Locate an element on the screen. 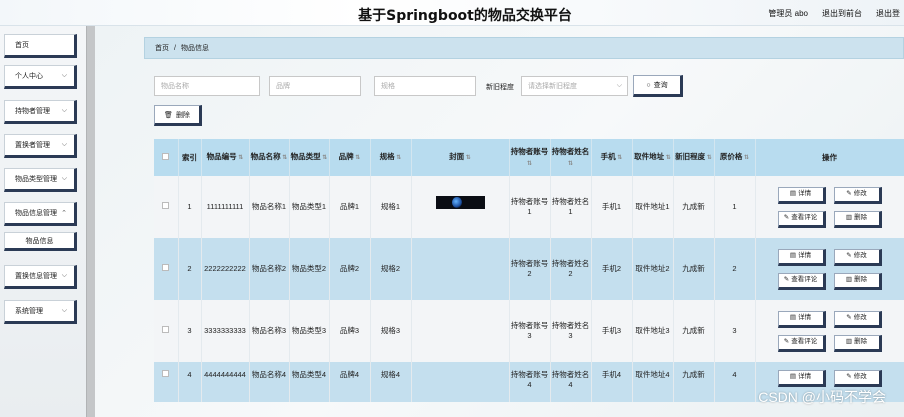 This screenshot has width=904, height=417. cell-index: 4 is located at coordinates (190, 382).